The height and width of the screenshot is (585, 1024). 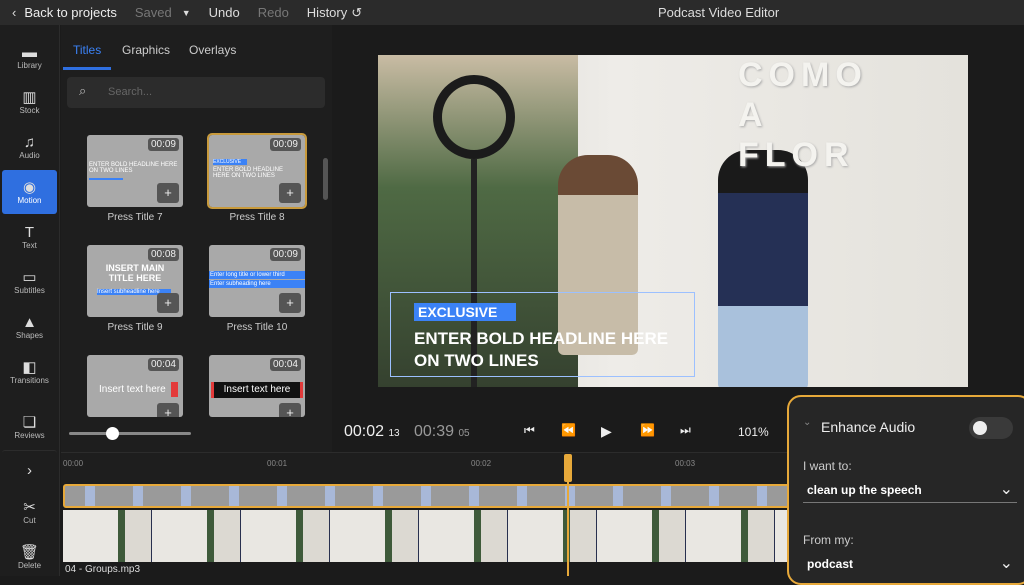 What do you see at coordinates (29, 155) in the screenshot?
I see `sidebar-label: Audio` at bounding box center [29, 155].